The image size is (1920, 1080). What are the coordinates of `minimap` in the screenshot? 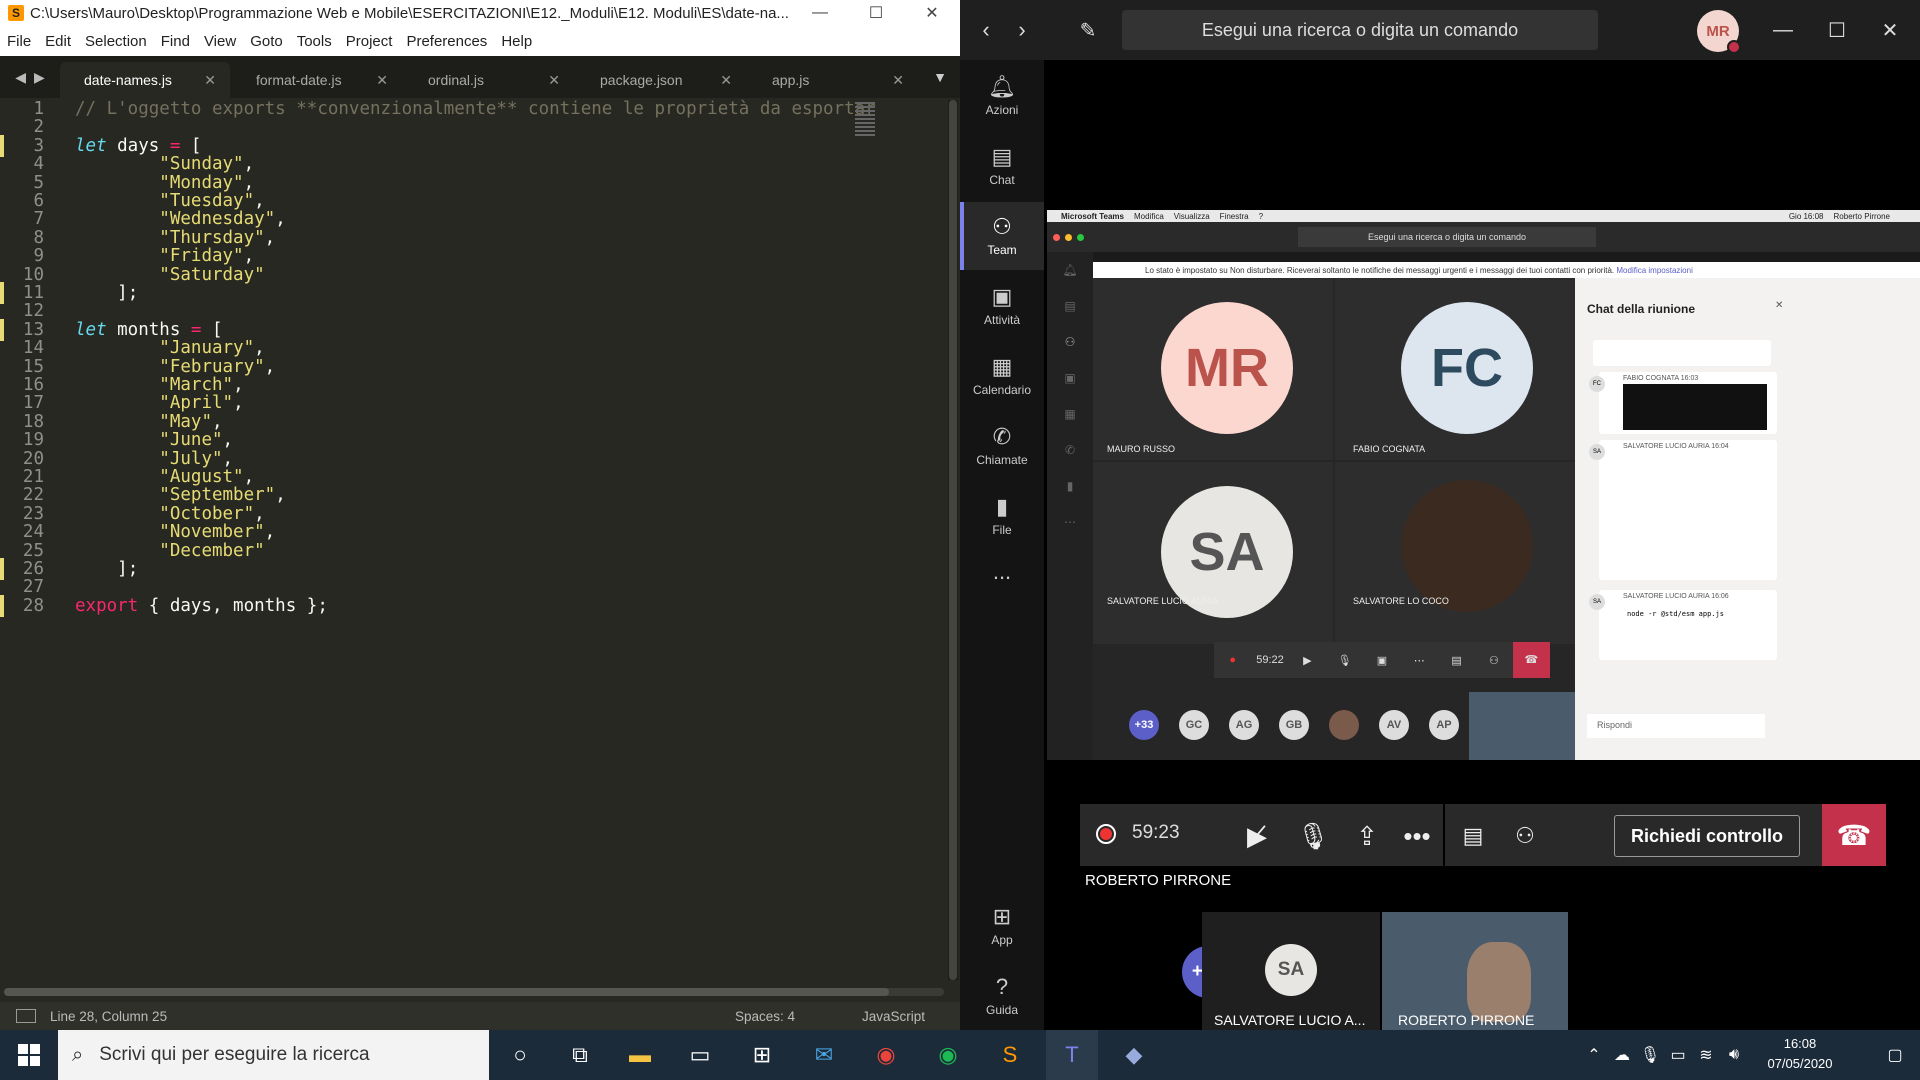 It's located at (865, 135).